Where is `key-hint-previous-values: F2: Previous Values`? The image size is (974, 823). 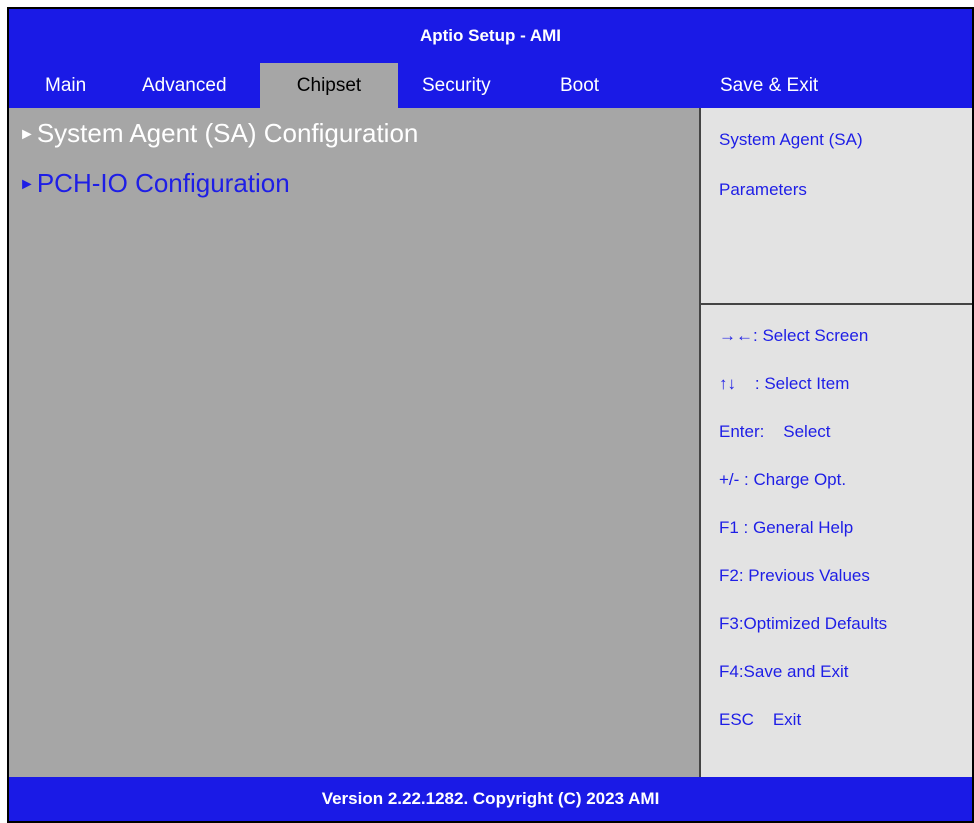 key-hint-previous-values: F2: Previous Values is located at coordinates (794, 575).